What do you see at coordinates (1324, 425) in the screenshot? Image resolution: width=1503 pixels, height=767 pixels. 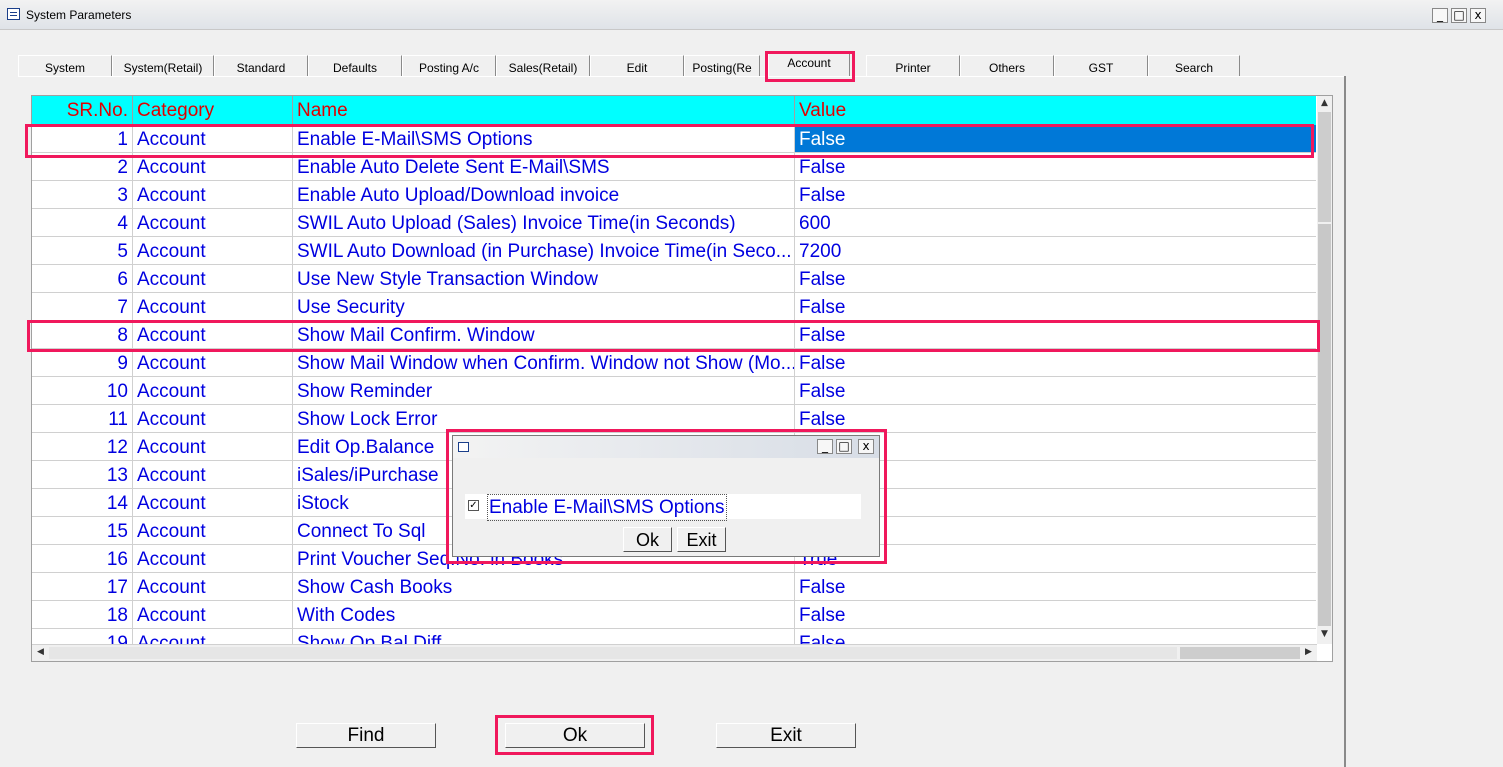 I see `vertical-scroll-track` at bounding box center [1324, 425].